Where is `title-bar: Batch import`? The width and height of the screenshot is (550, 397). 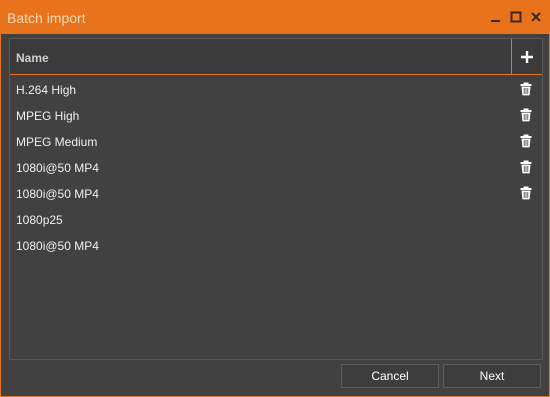
title-bar: Batch import is located at coordinates (275, 17).